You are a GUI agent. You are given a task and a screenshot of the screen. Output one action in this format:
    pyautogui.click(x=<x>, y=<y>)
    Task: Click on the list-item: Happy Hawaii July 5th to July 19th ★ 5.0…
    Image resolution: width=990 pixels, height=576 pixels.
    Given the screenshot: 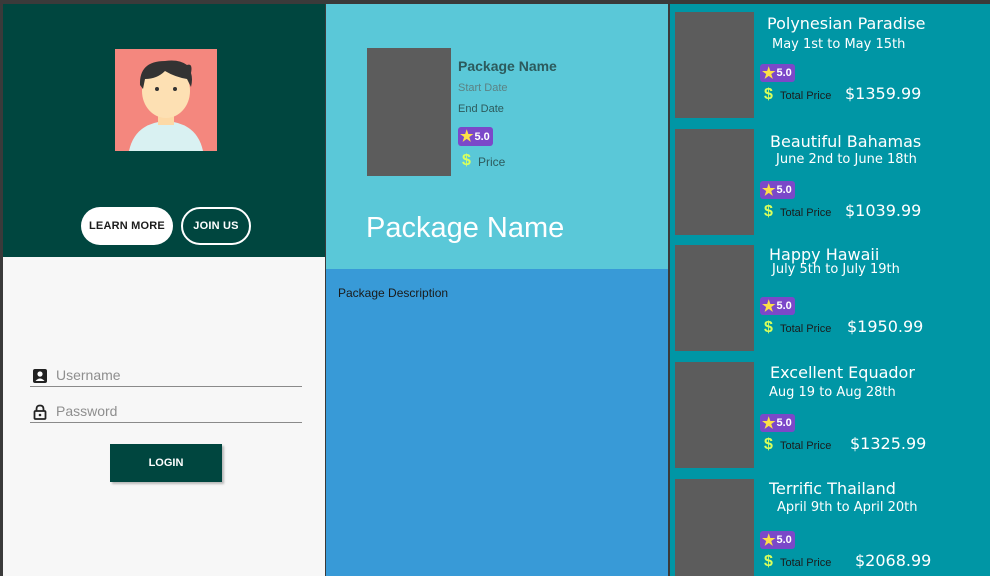 What is the action you would take?
    pyautogui.click(x=830, y=297)
    